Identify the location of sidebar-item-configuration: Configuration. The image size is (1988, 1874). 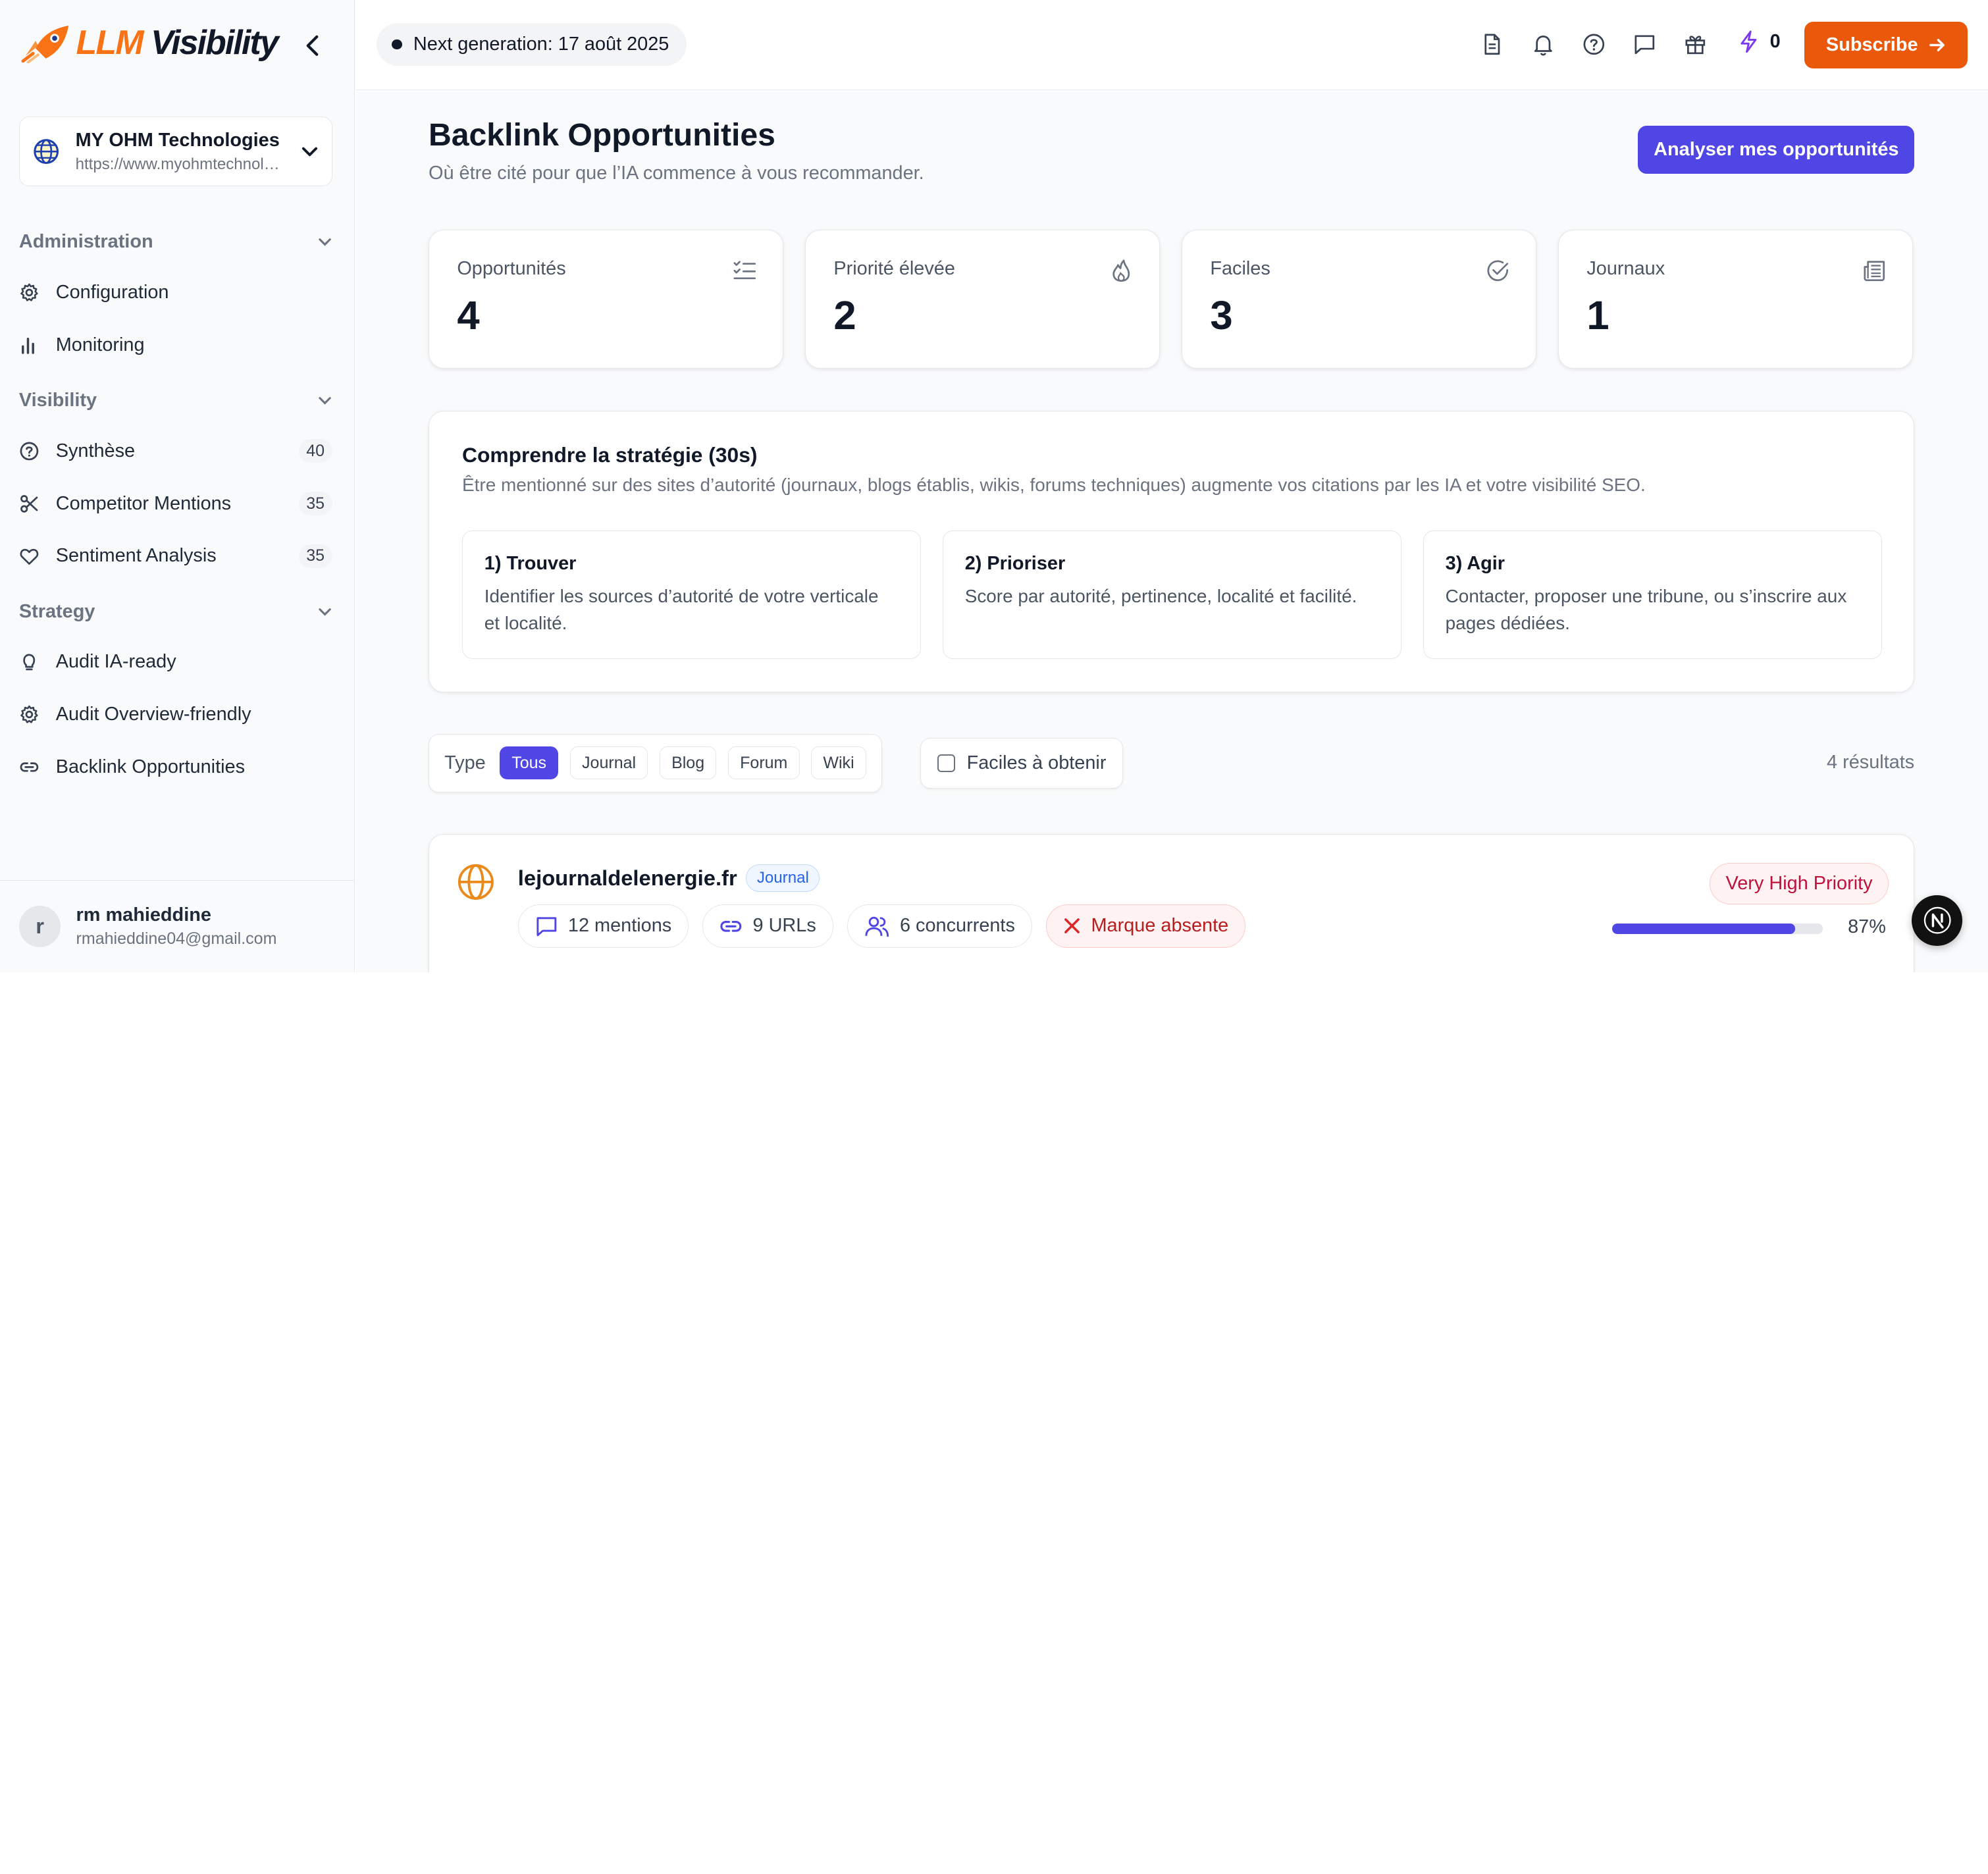
(178, 292).